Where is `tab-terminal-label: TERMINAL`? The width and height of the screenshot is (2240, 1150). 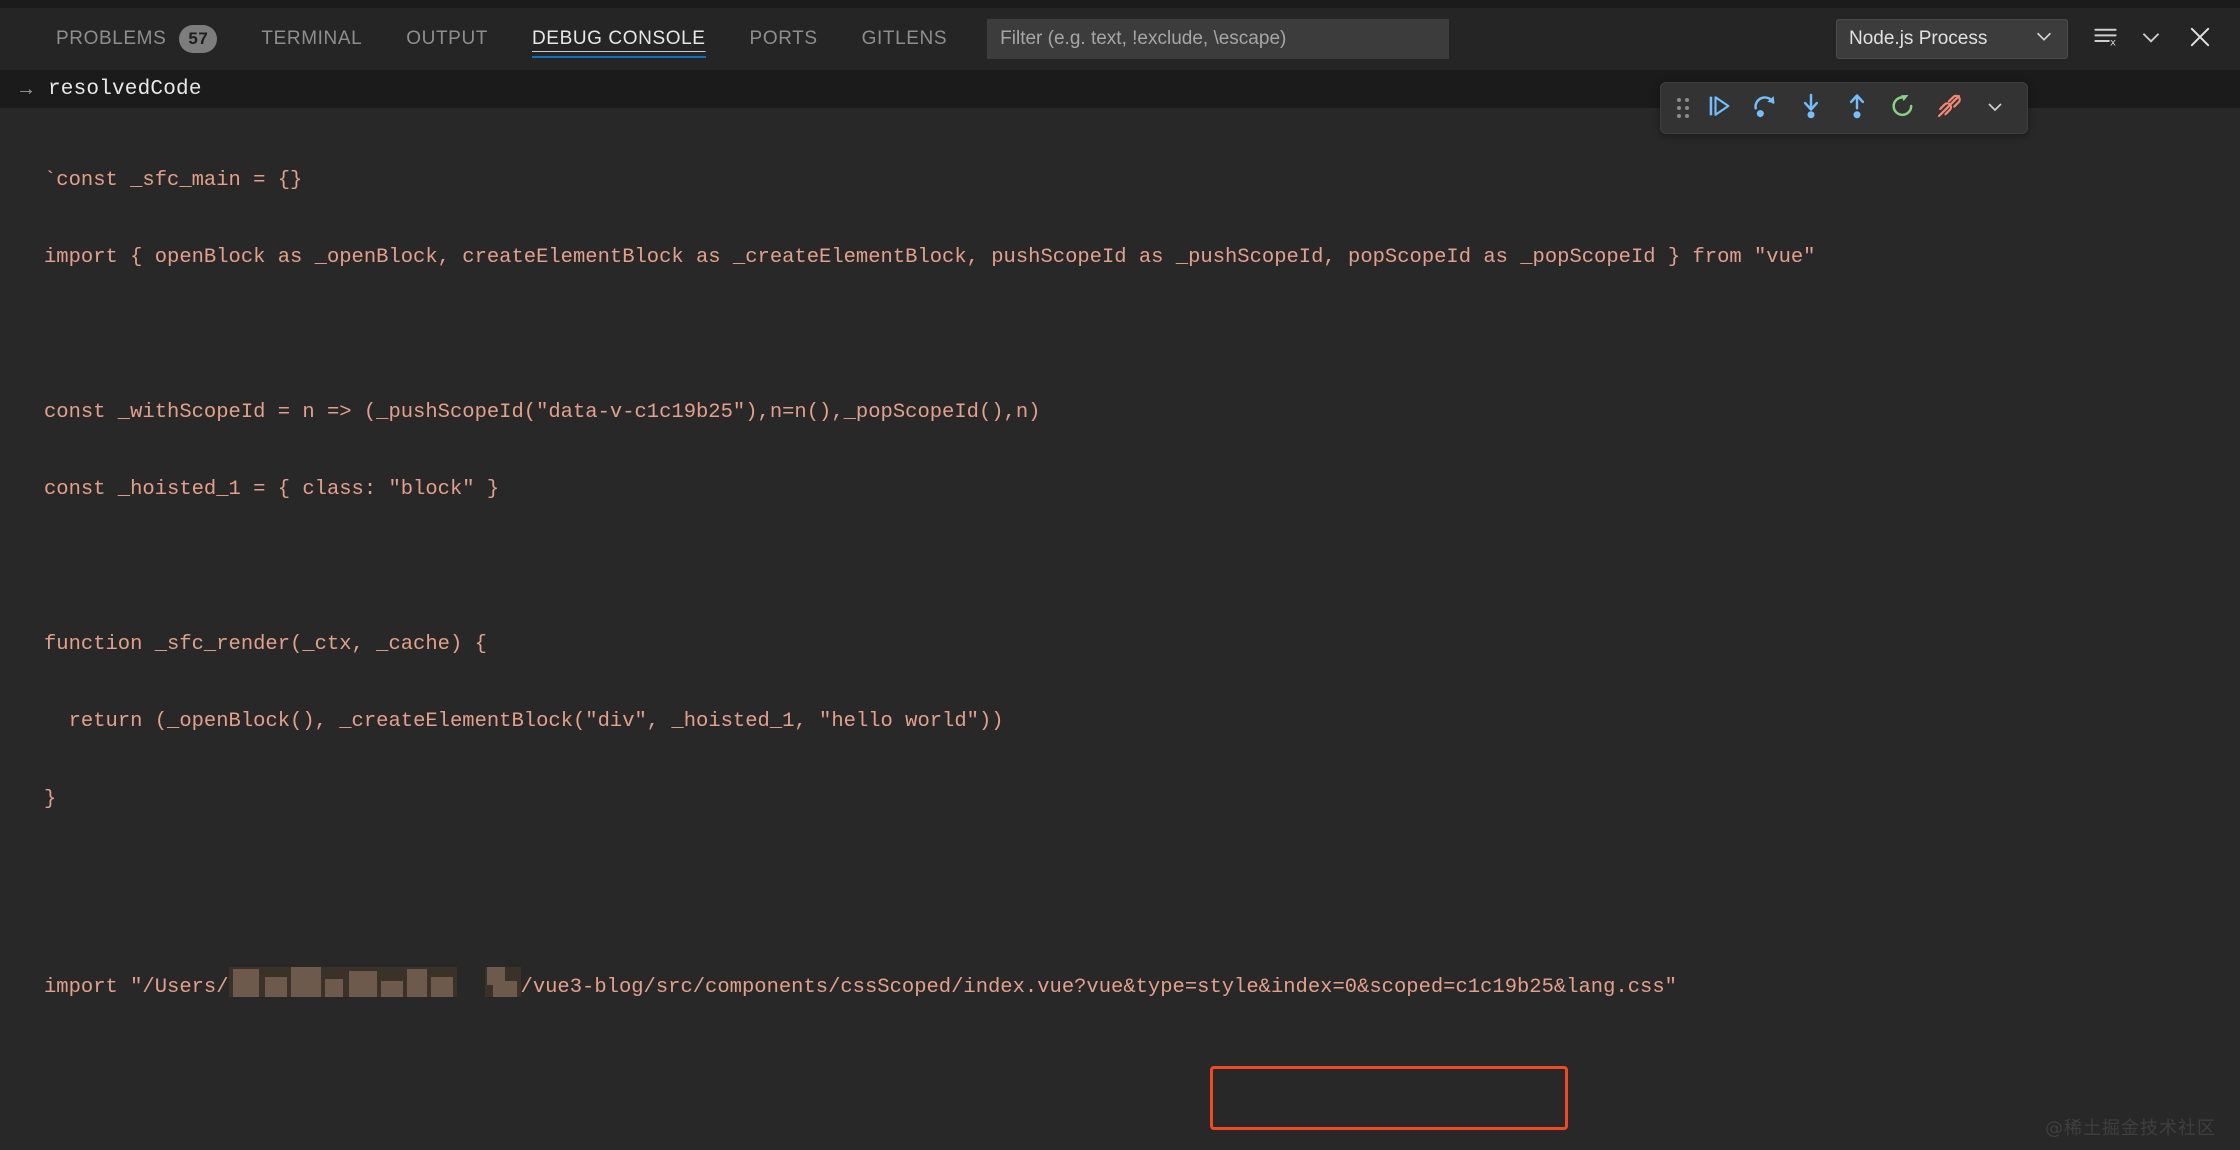
tab-terminal-label: TERMINAL is located at coordinates (312, 38).